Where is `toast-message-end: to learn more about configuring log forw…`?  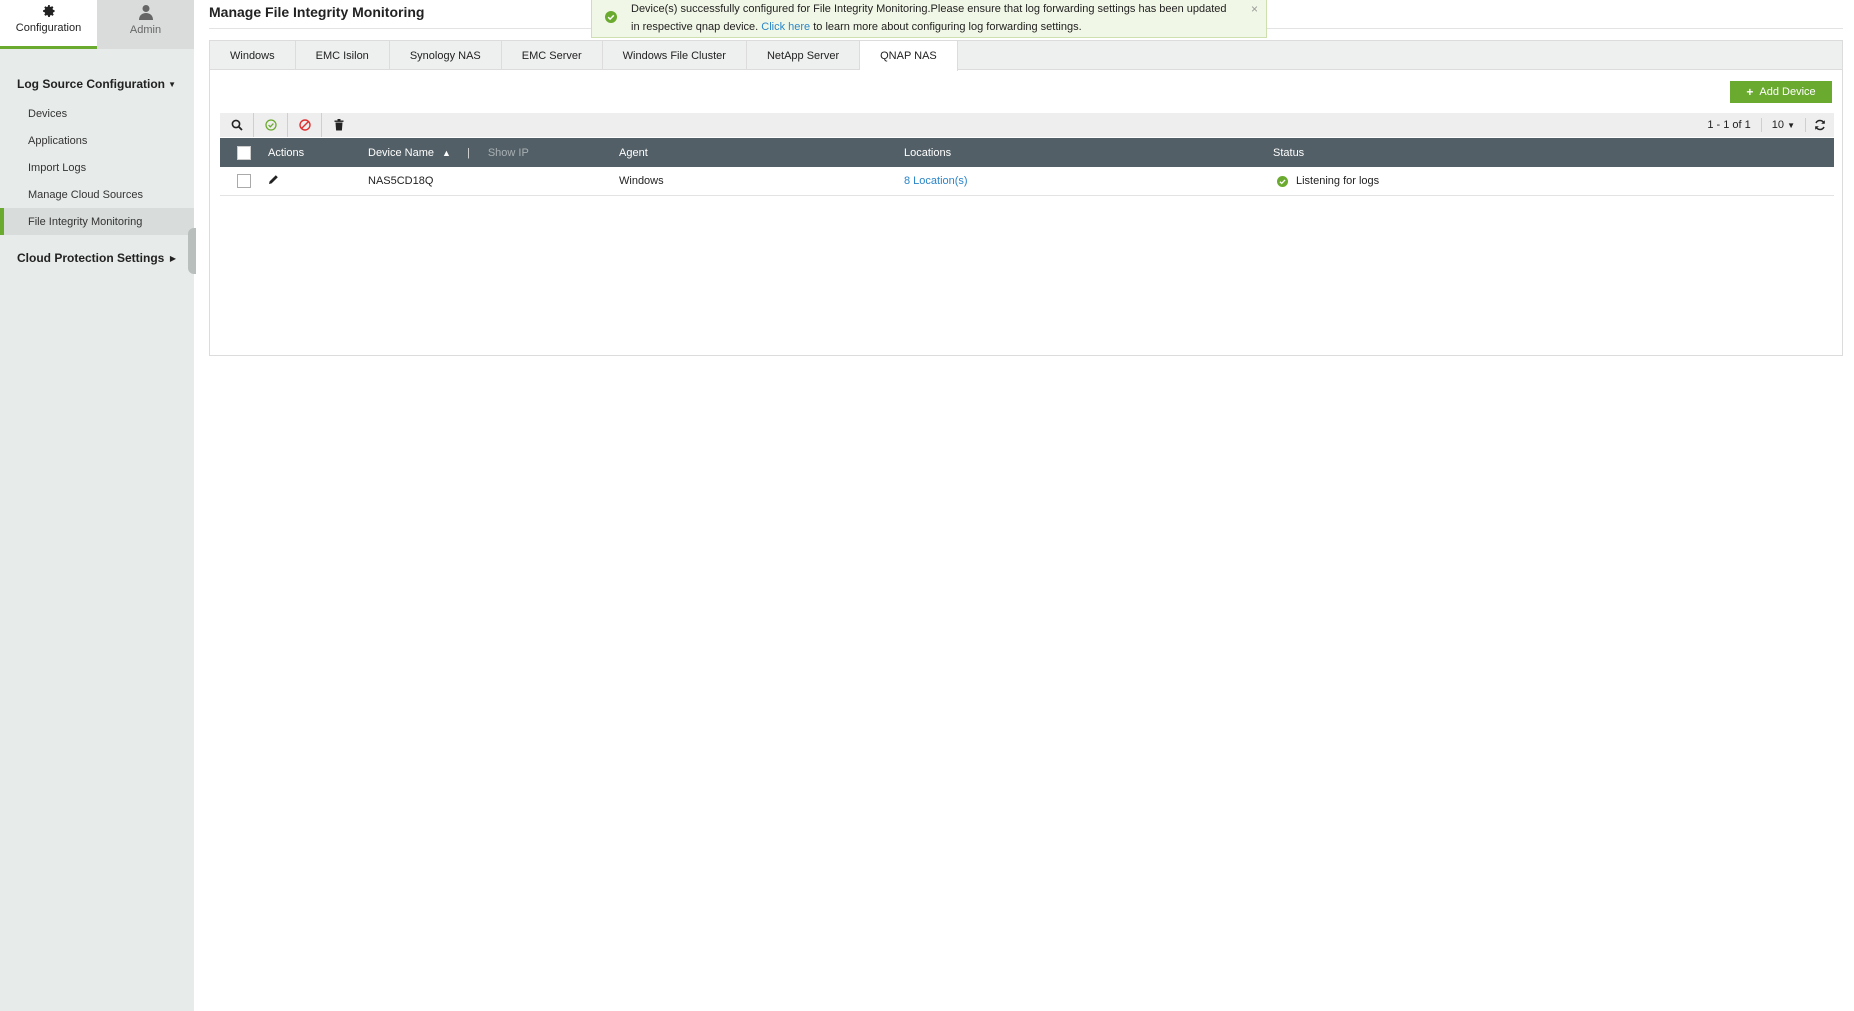 toast-message-end: to learn more about configuring log forw… is located at coordinates (947, 27).